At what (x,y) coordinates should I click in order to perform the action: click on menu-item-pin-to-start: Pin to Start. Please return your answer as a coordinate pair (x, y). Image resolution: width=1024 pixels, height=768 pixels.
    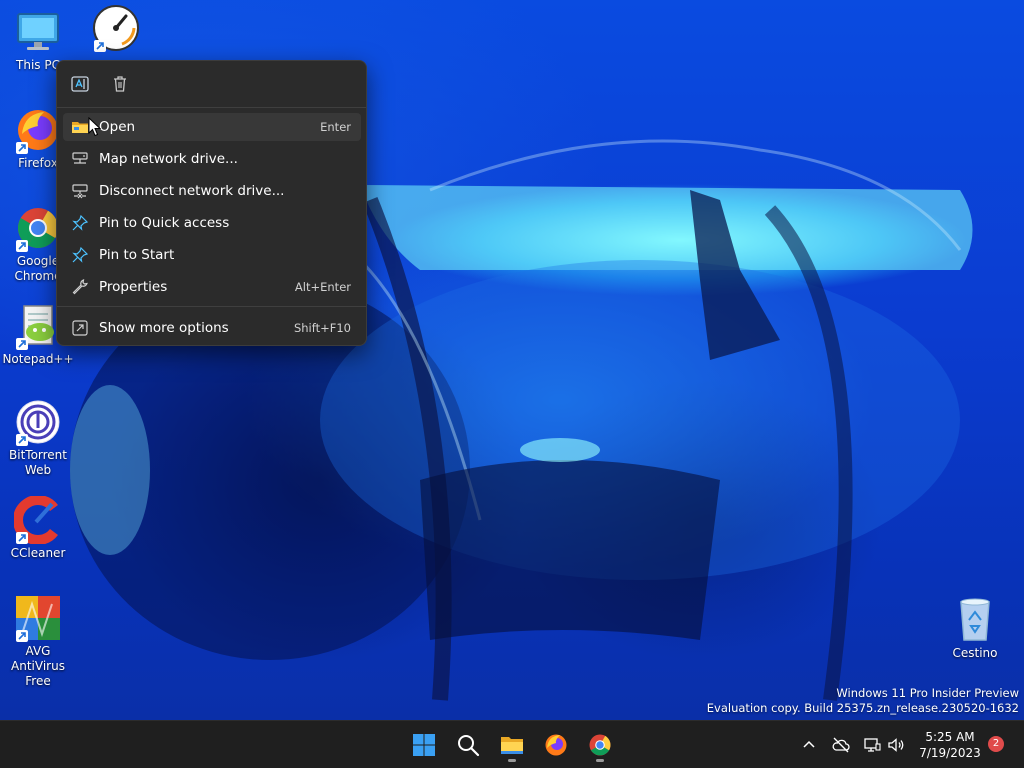
    Looking at the image, I should click on (212, 255).